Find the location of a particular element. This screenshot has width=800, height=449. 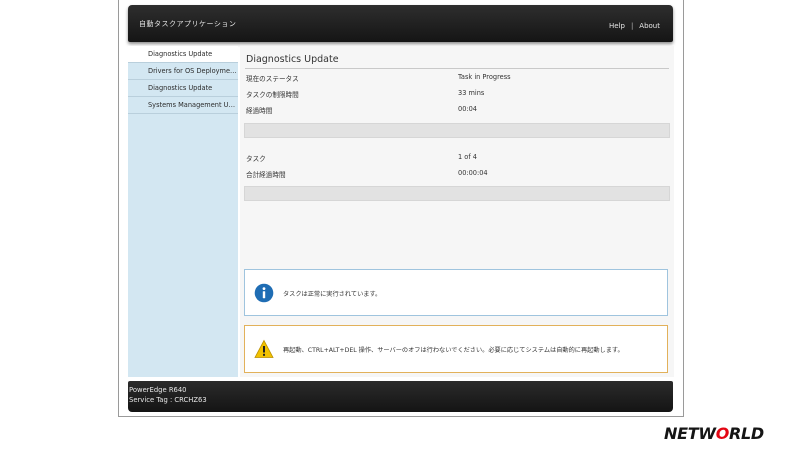

info-message-text: タスクは正常に実行されています。 is located at coordinates (332, 294).